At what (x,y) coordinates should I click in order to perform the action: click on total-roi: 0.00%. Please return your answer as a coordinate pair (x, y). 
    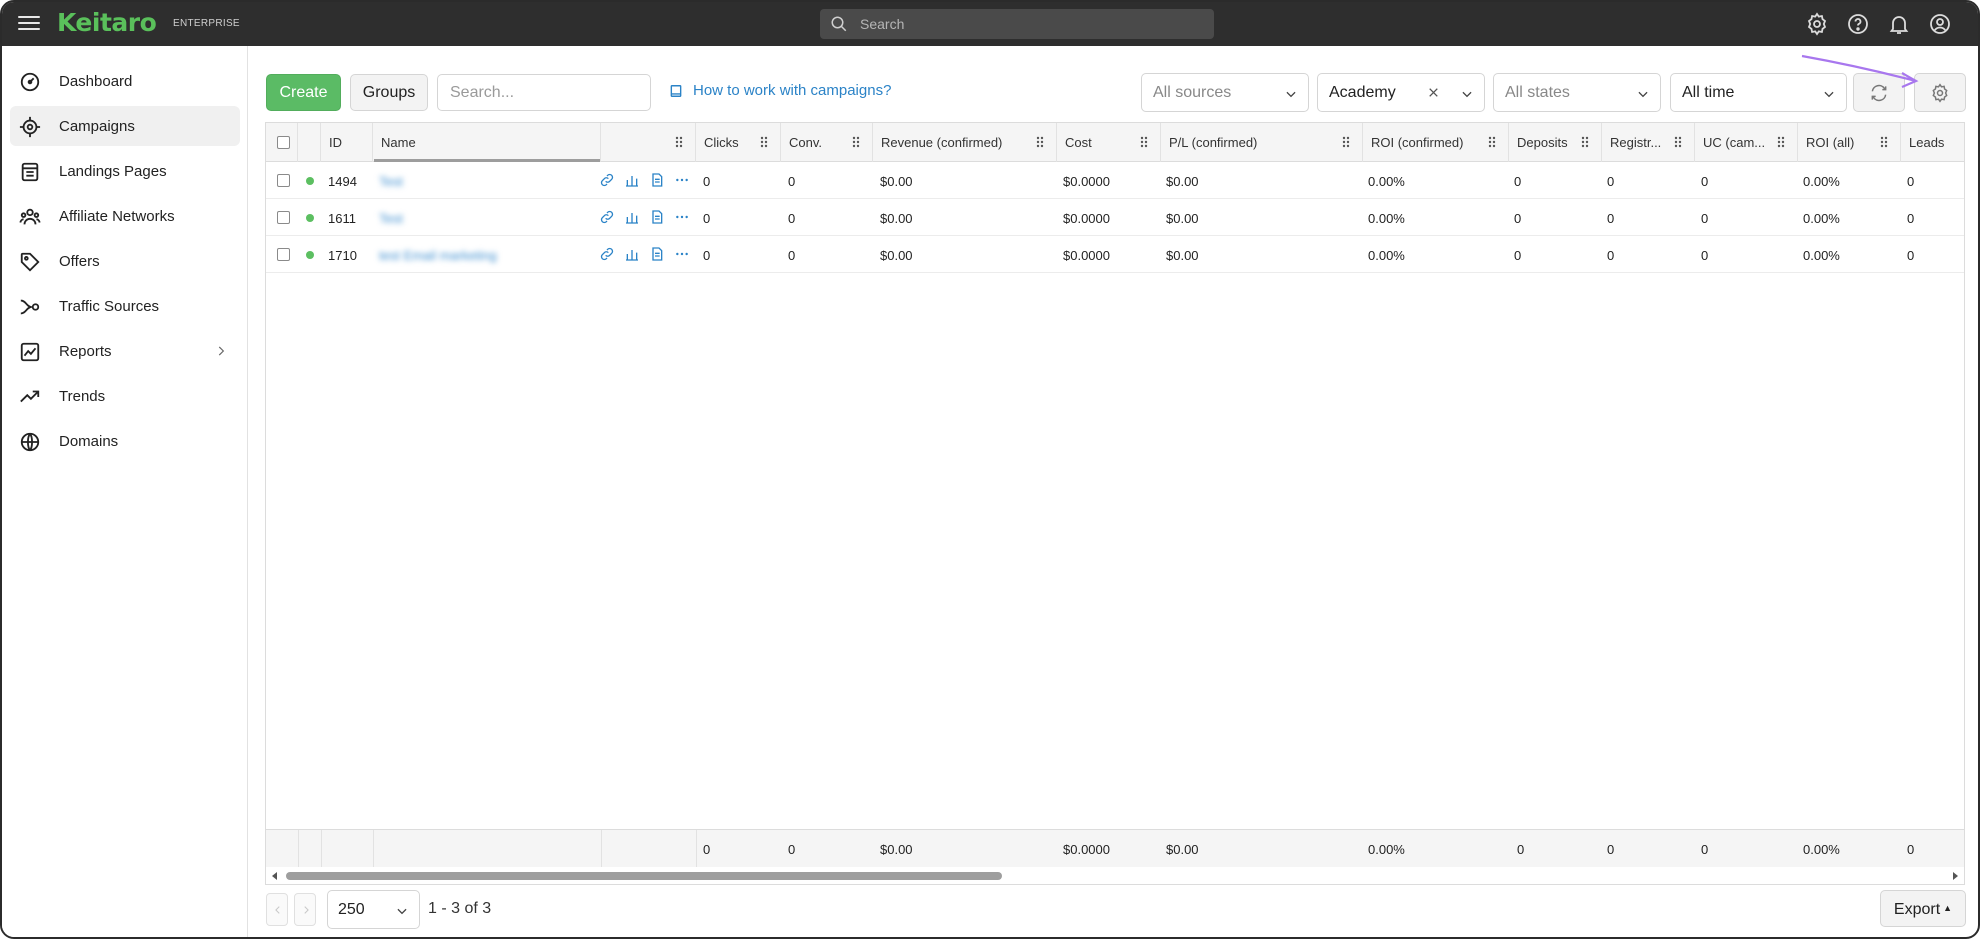
    Looking at the image, I should click on (1386, 849).